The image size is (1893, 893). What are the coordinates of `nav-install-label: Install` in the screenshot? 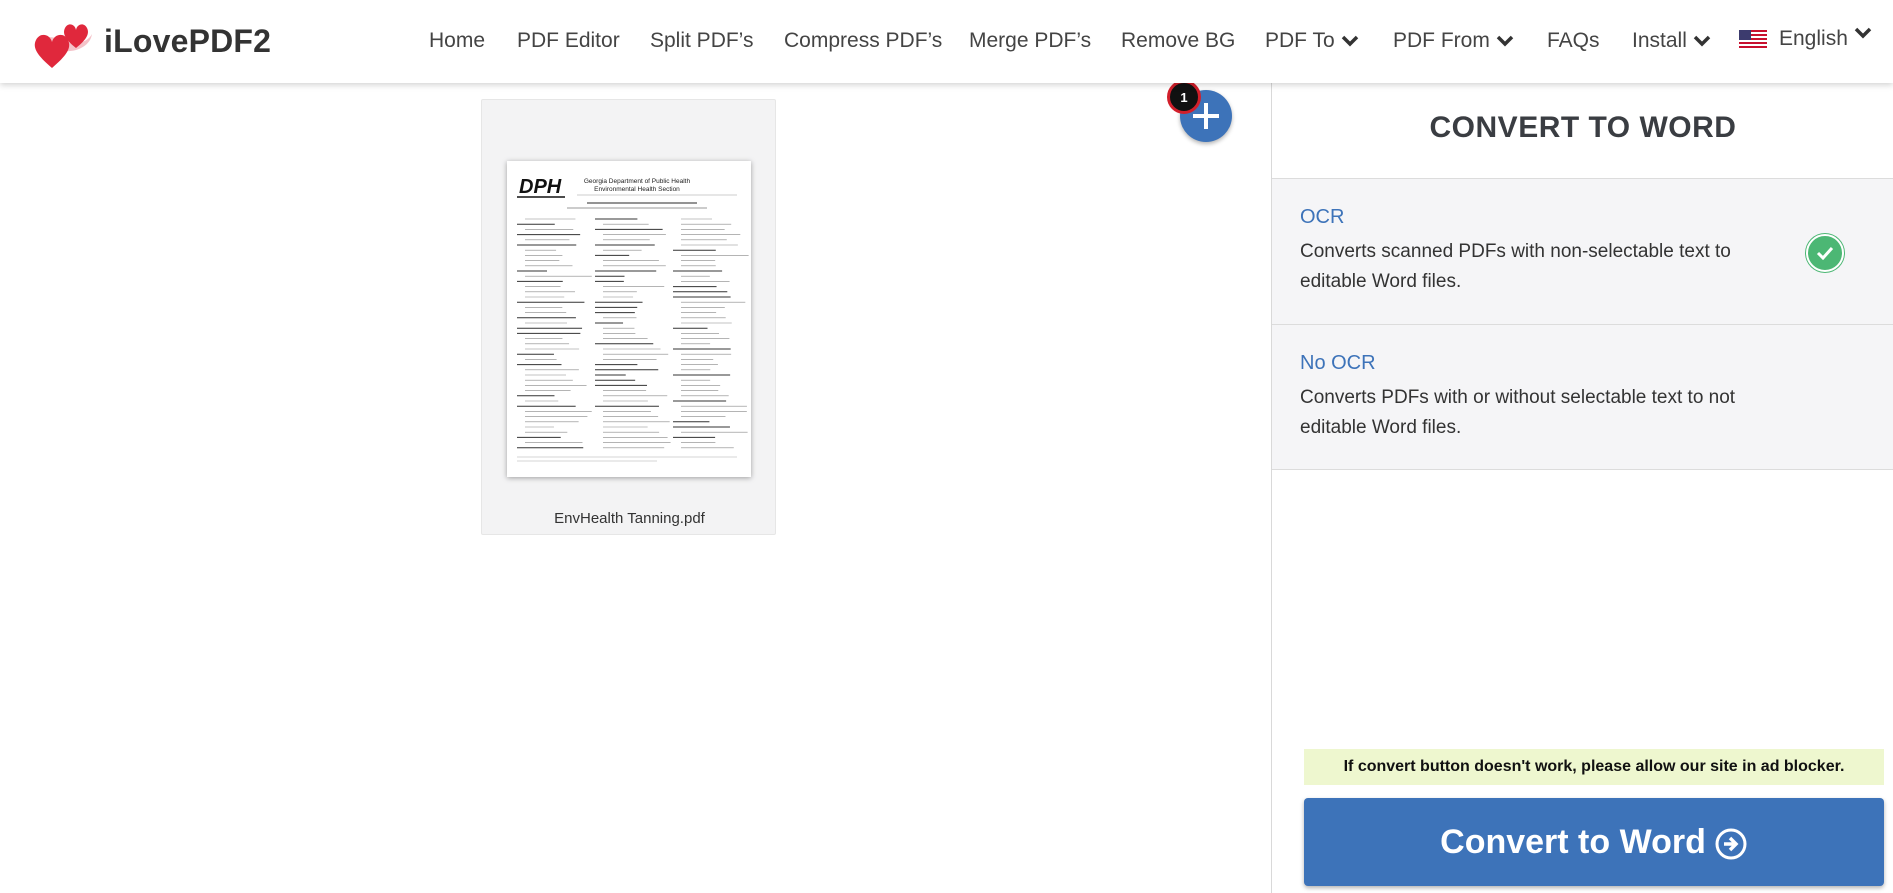 It's located at (1659, 40).